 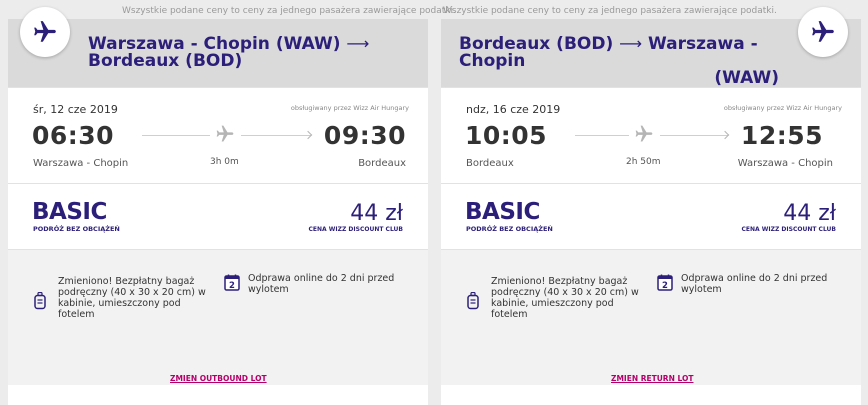 I want to click on change-outbound-link: ZMIEN OUTBOUND LOT, so click(x=218, y=378).